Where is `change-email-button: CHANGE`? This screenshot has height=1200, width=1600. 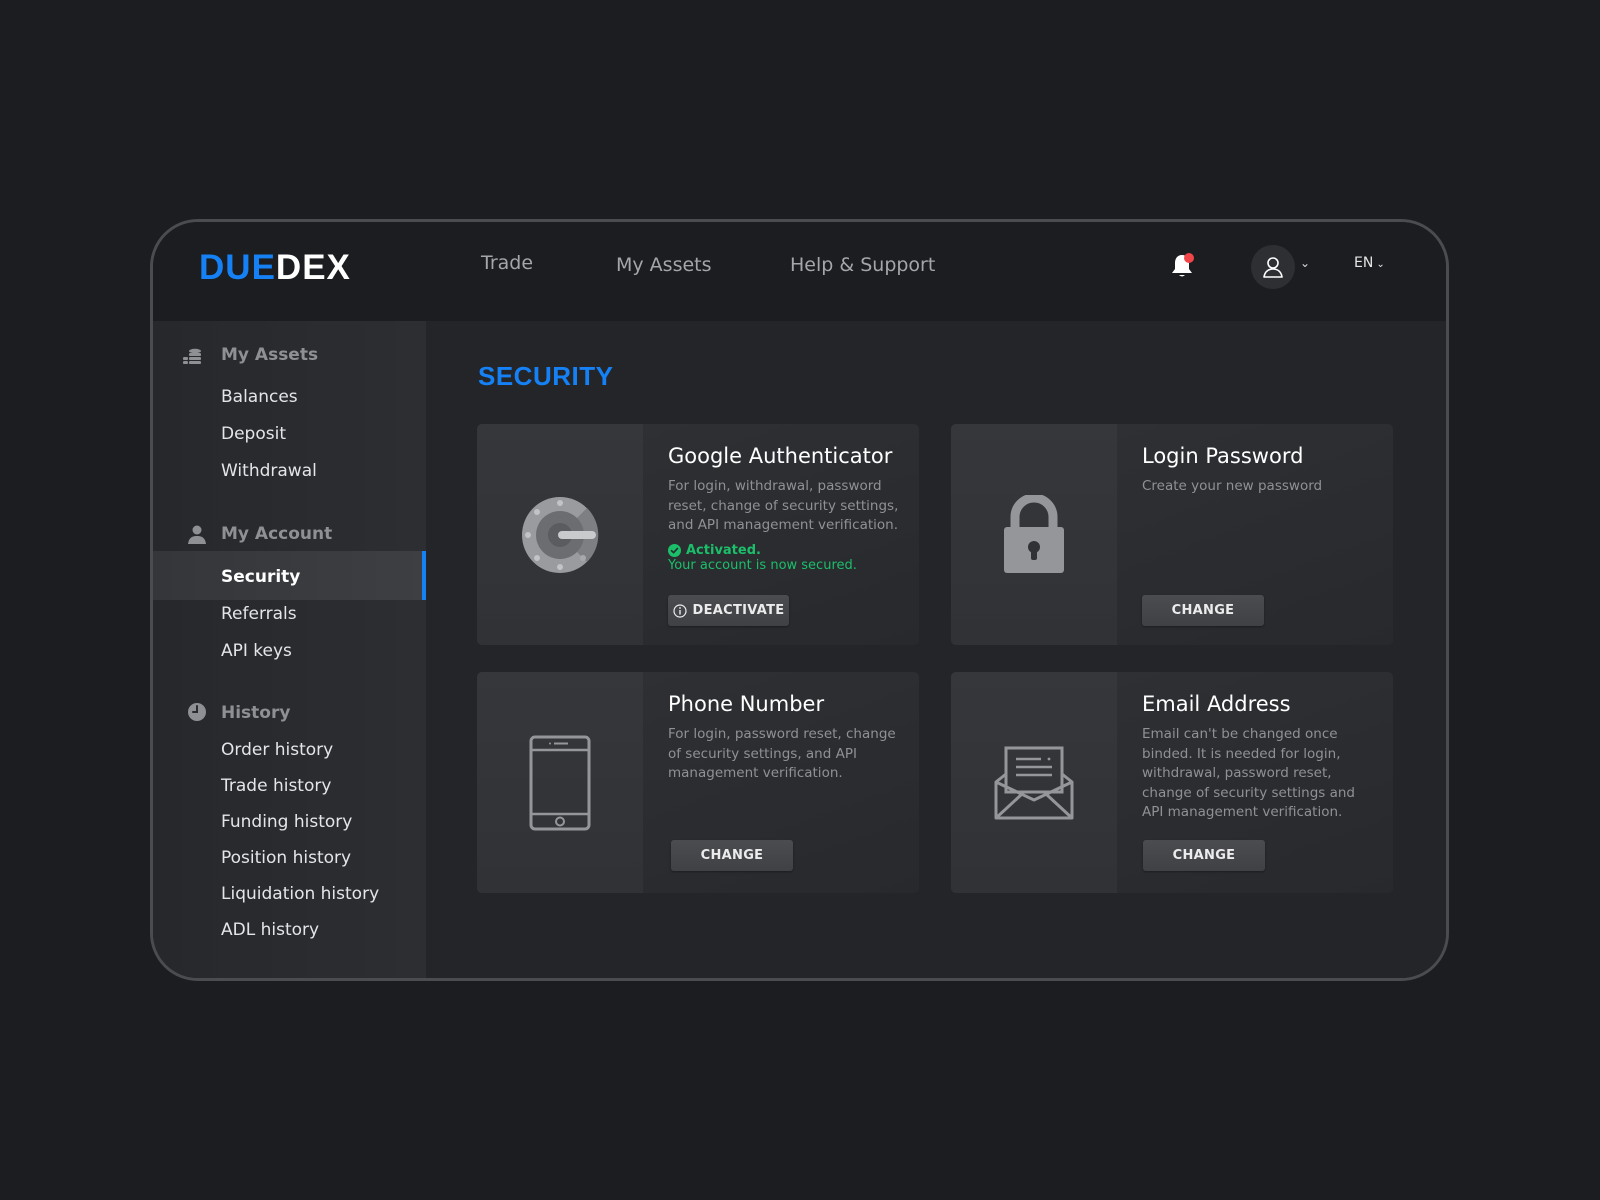 change-email-button: CHANGE is located at coordinates (1204, 855).